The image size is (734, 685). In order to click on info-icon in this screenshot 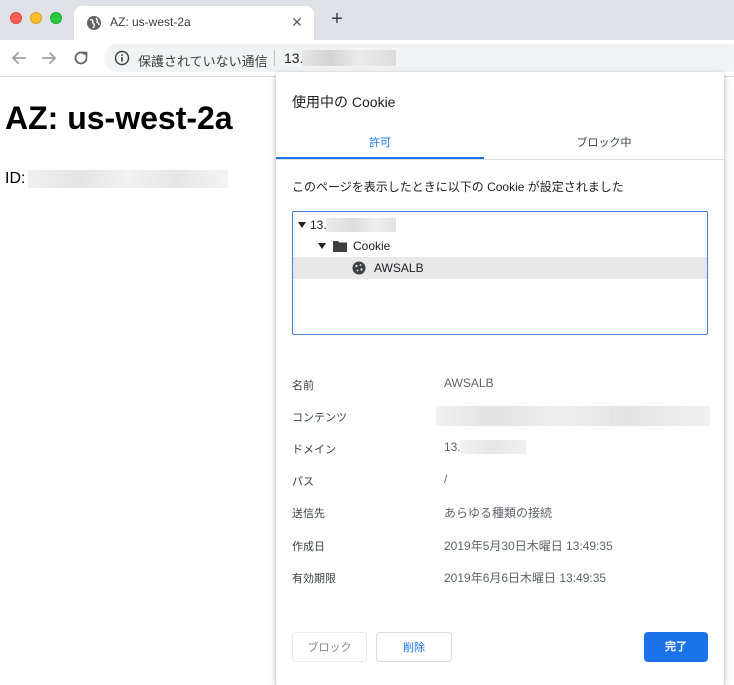, I will do `click(122, 58)`.